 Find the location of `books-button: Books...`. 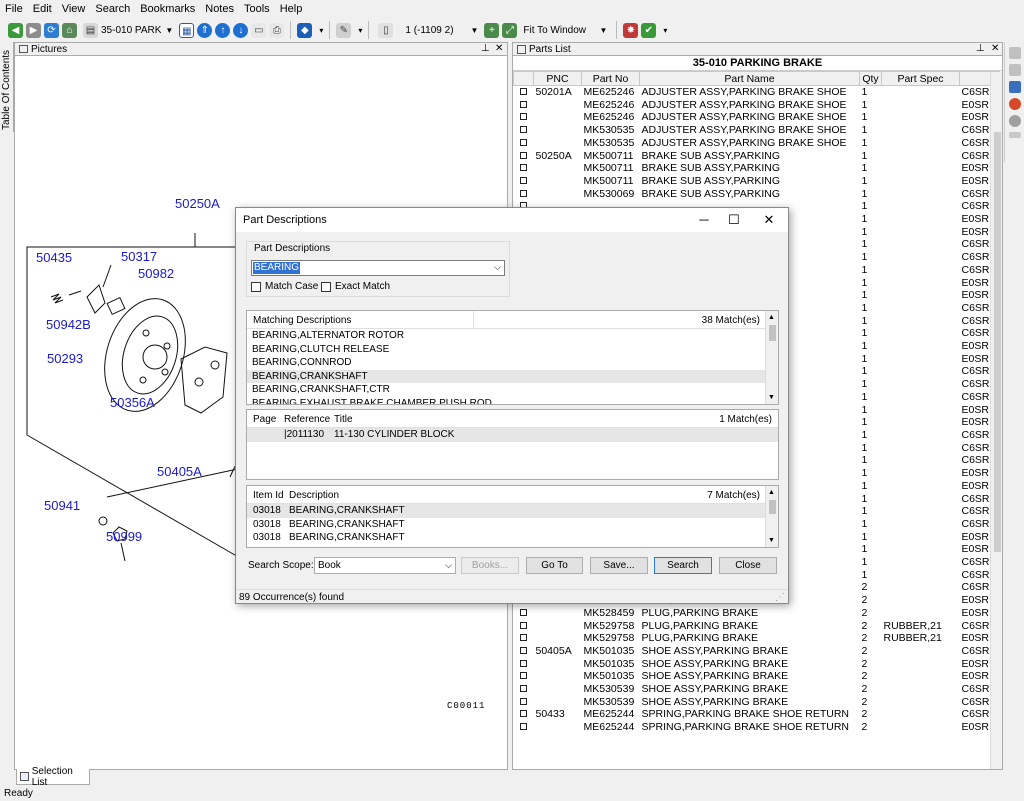

books-button: Books... is located at coordinates (490, 565).